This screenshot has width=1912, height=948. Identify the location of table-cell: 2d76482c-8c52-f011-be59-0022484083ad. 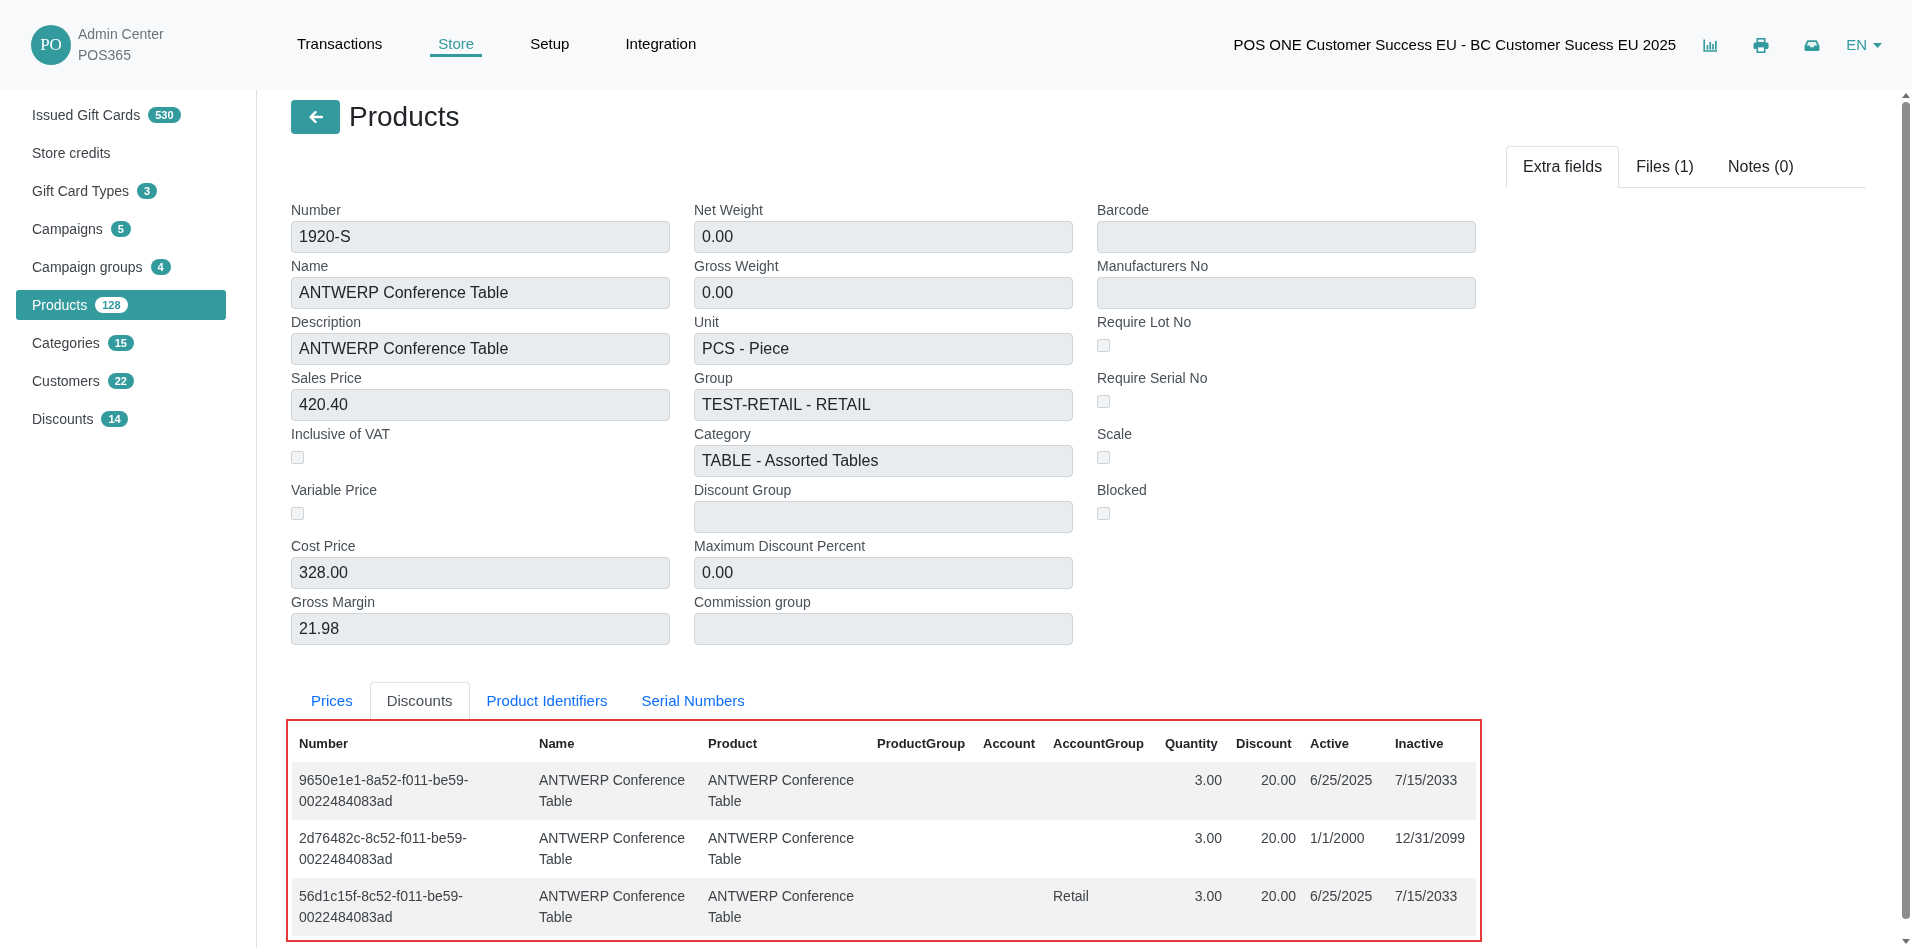
(412, 849).